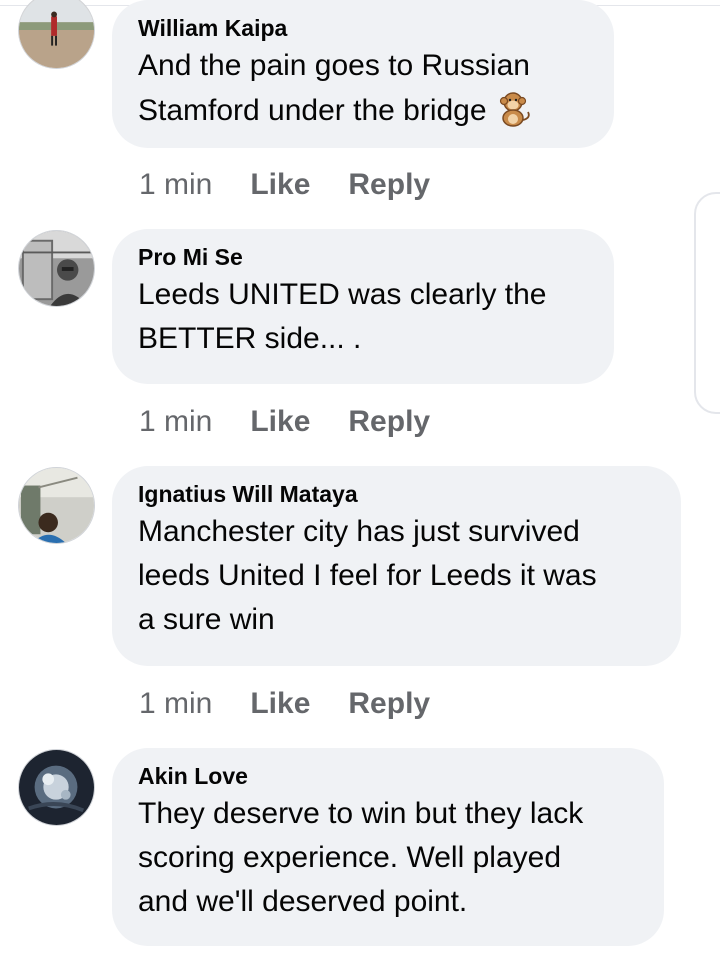  I want to click on avatar-photo-outdoor, so click(56, 34).